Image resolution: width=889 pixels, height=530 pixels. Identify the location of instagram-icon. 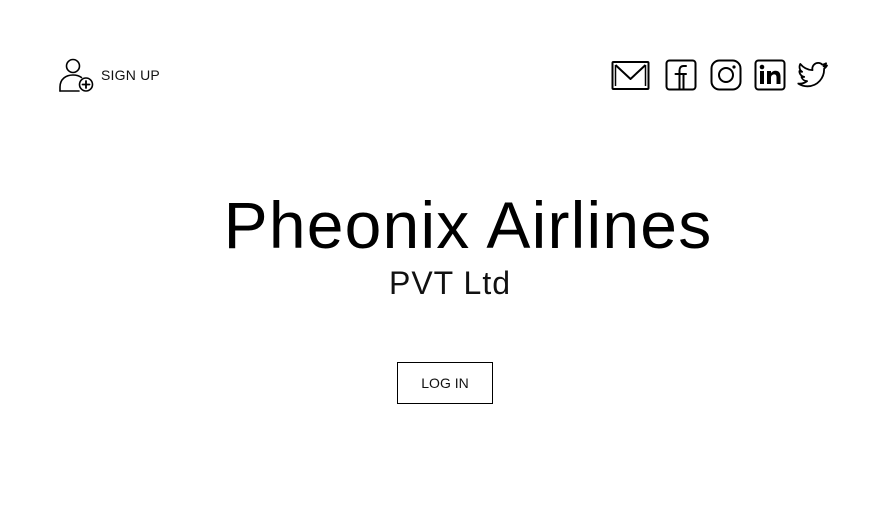
(726, 75).